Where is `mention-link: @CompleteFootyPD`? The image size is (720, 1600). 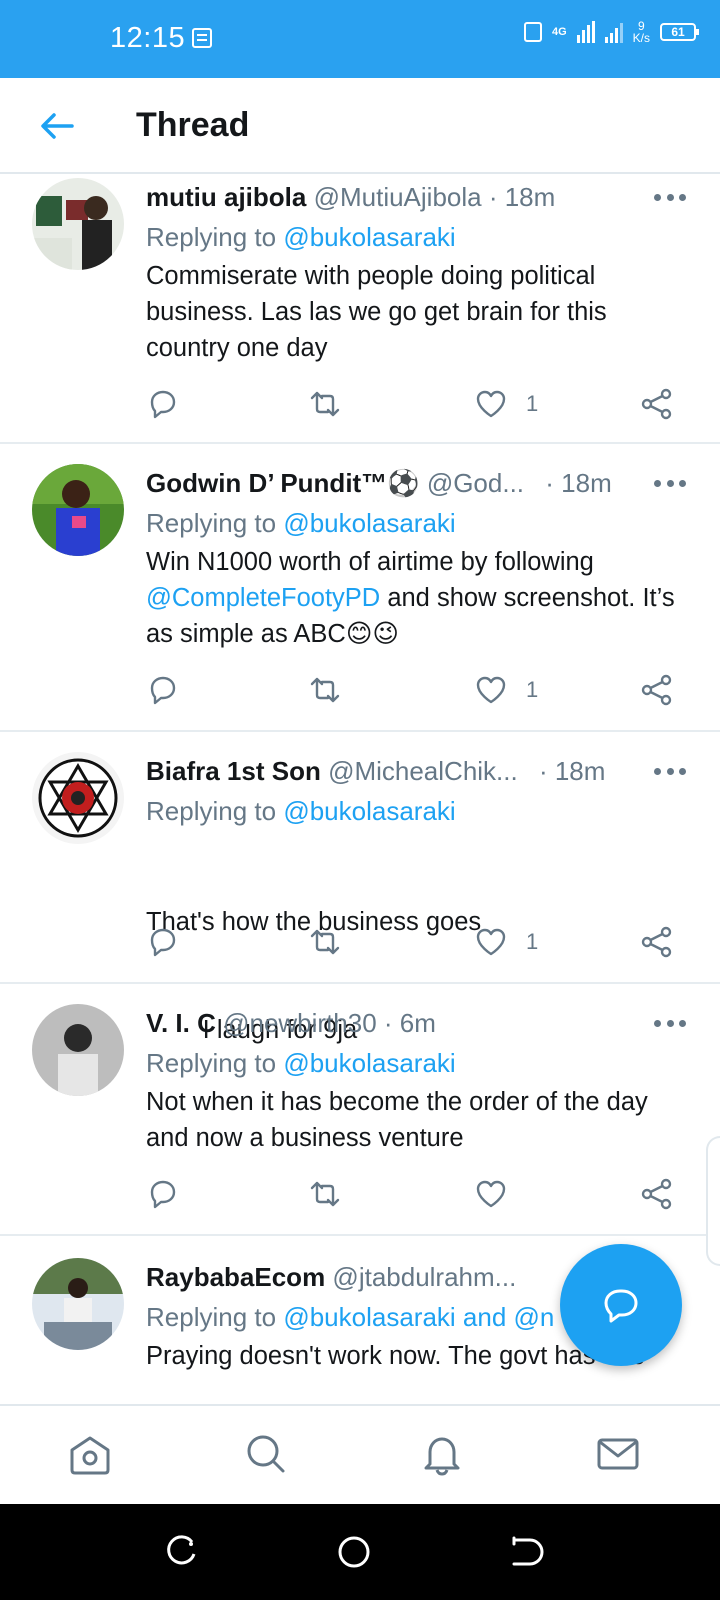
mention-link: @CompleteFootyPD is located at coordinates (263, 598).